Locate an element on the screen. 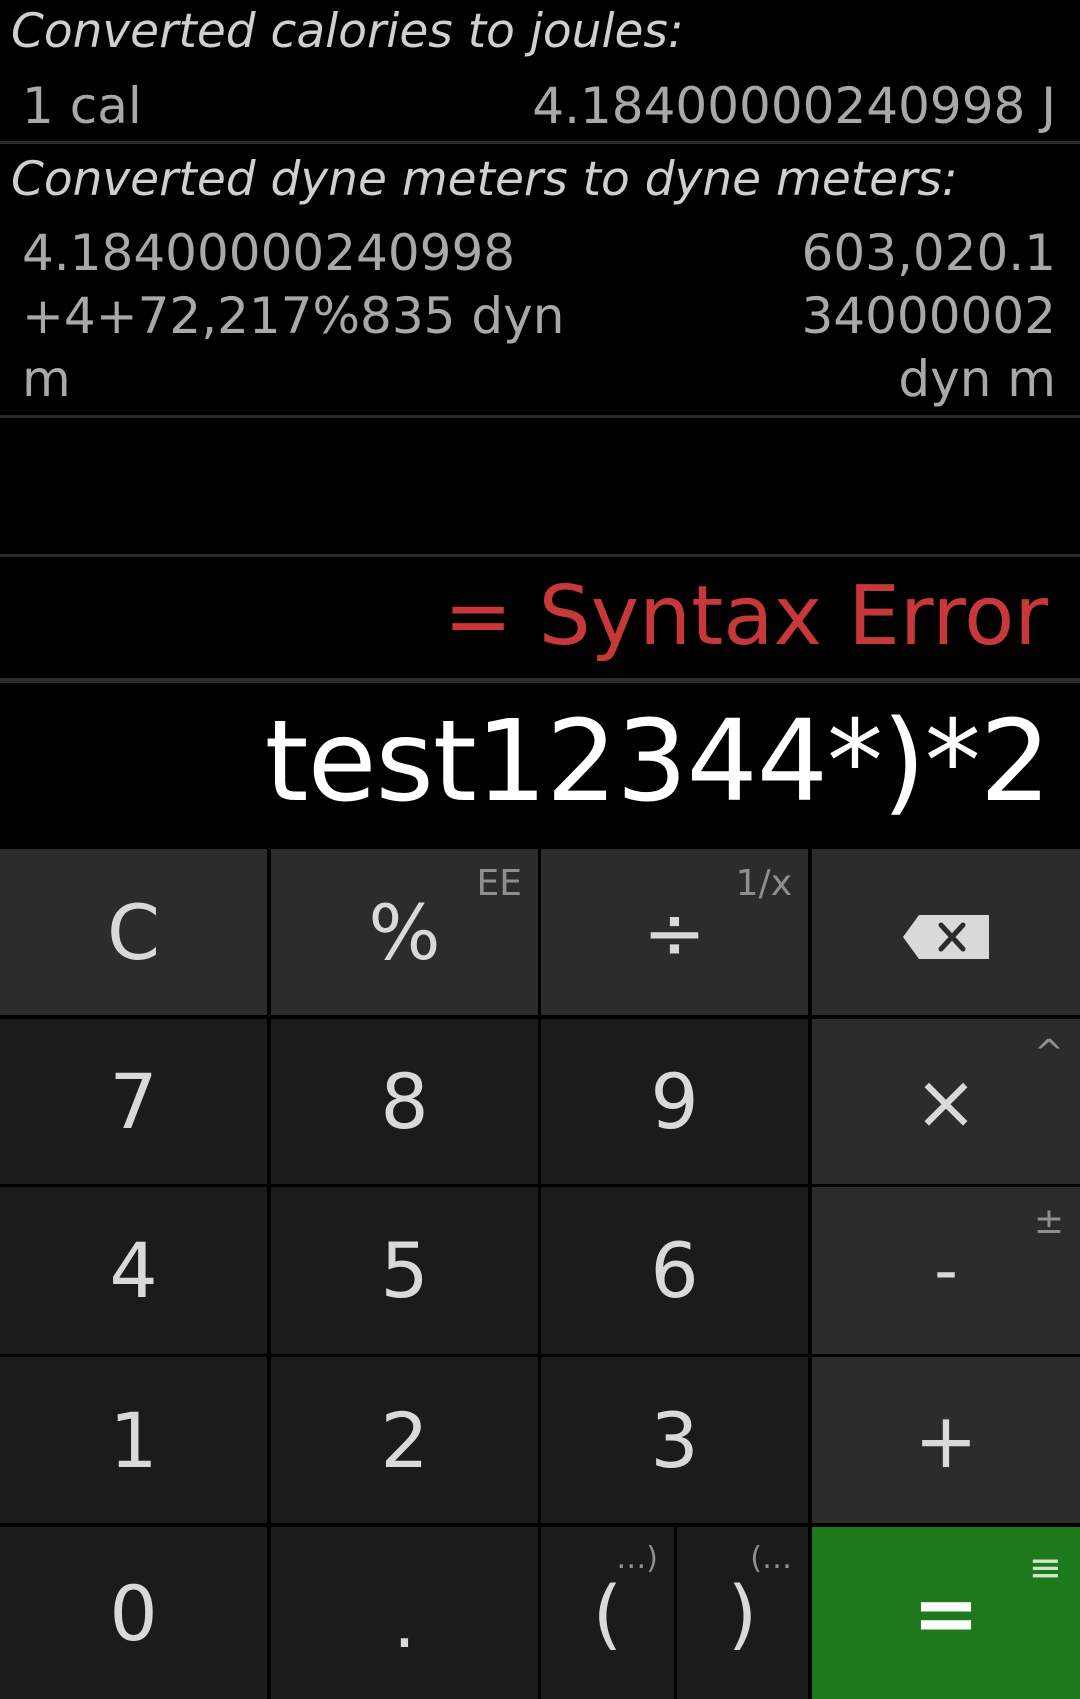 This screenshot has height=1699, width=1080. key-label: × is located at coordinates (946, 1101).